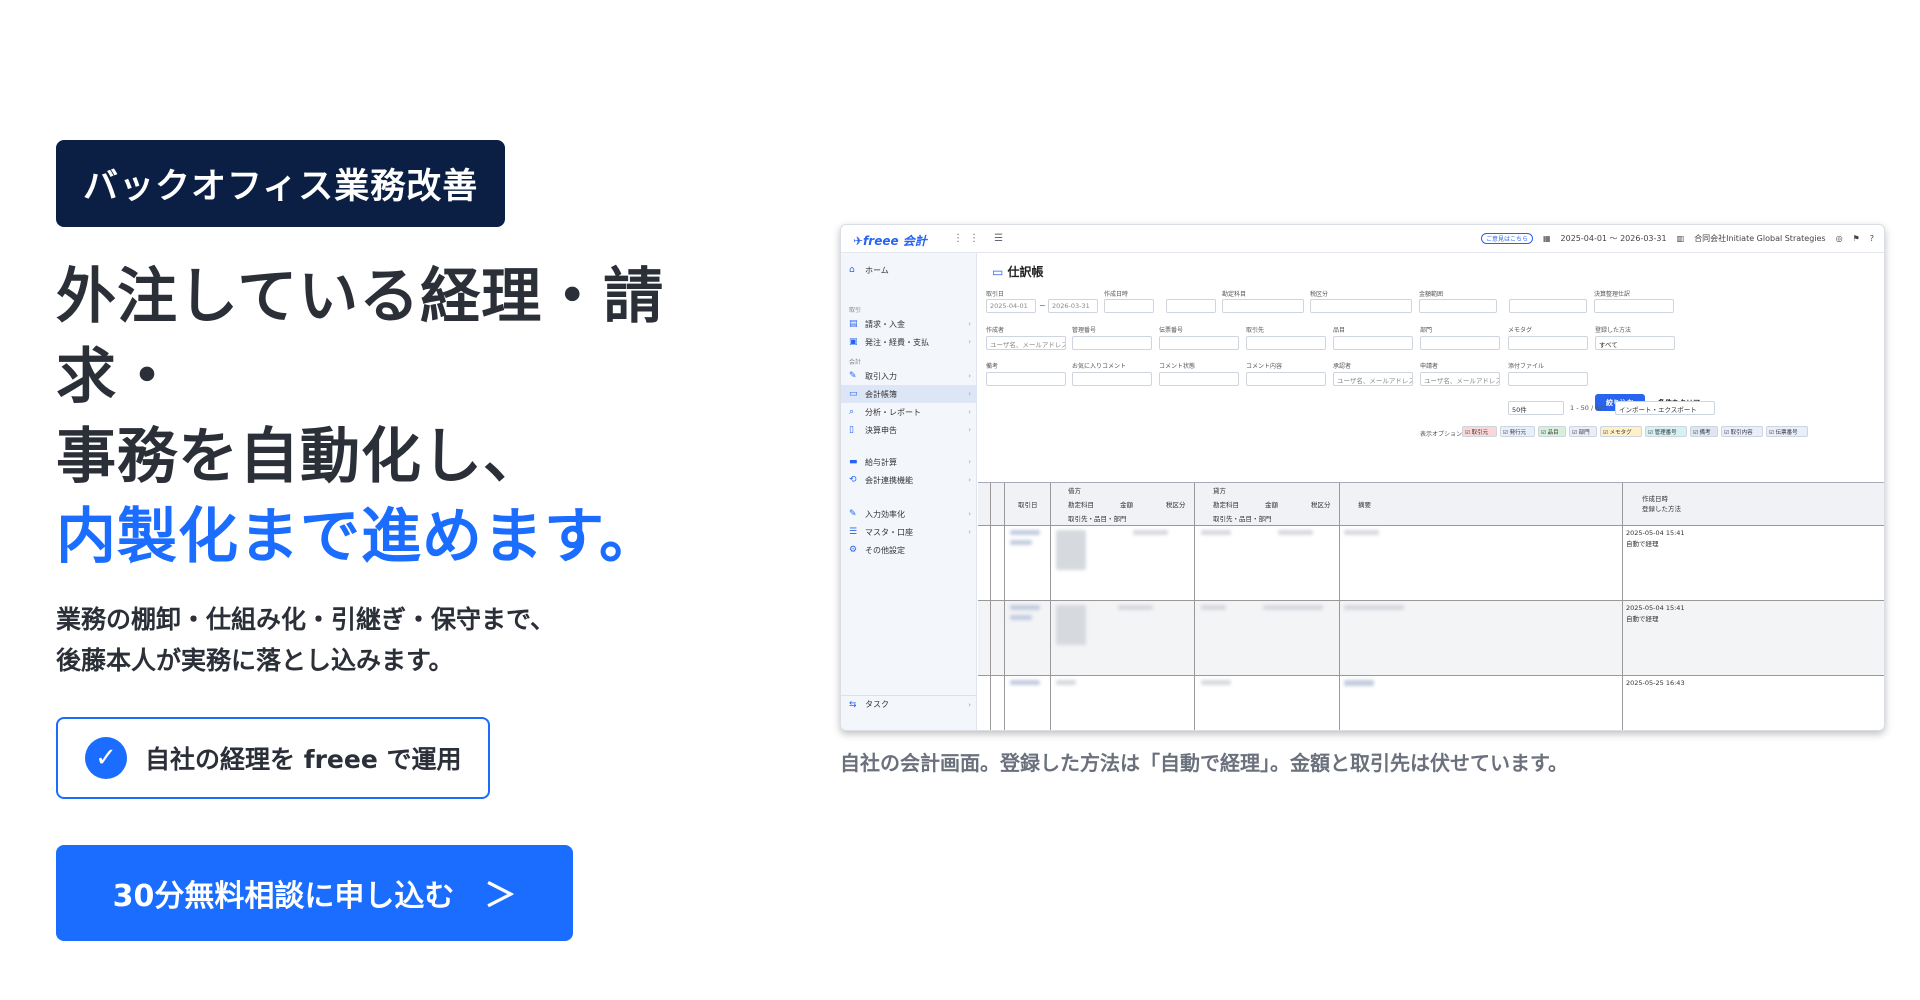 Image resolution: width=1920 pixels, height=1000 pixels. What do you see at coordinates (1373, 343) in the screenshot?
I see `item-input` at bounding box center [1373, 343].